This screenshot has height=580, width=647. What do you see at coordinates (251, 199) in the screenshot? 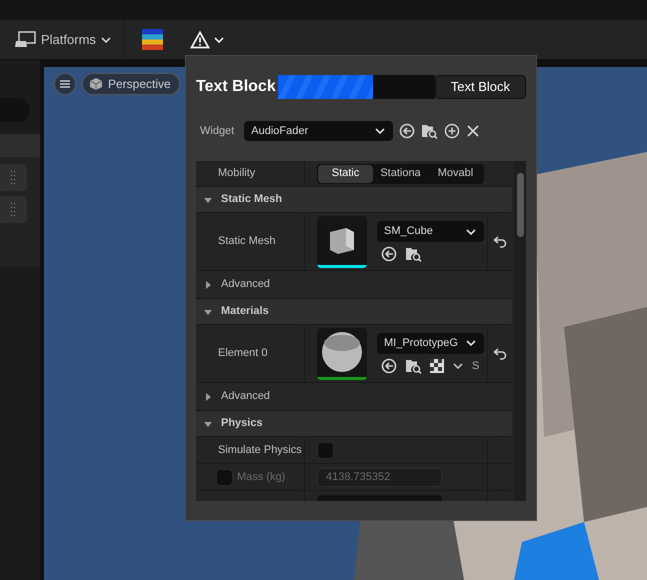
I see `section-header: Static Mesh` at bounding box center [251, 199].